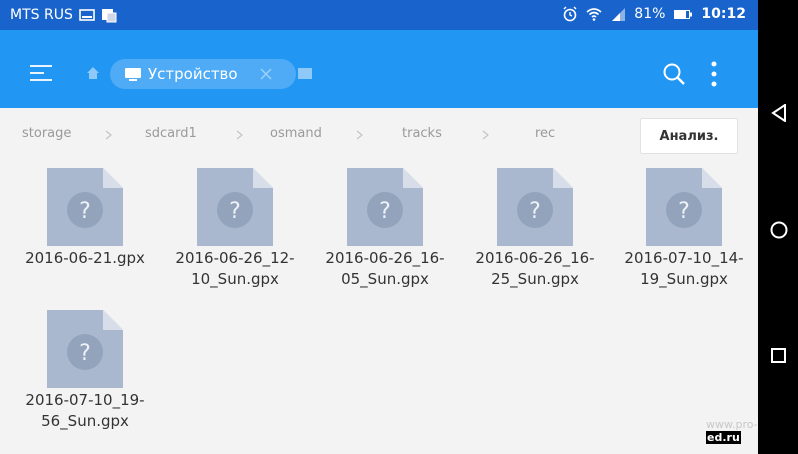 This screenshot has height=454, width=798. I want to click on file-name: 2016-06-26_16- 05_Sun.gpx, so click(385, 268).